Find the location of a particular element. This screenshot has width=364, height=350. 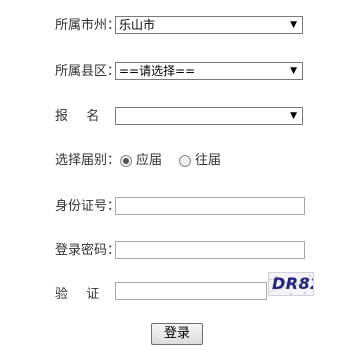

captcha-input is located at coordinates (191, 291).